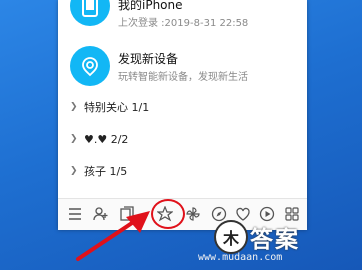 The height and width of the screenshot is (270, 362). What do you see at coordinates (165, 214) in the screenshot?
I see `qzone-star-icon` at bounding box center [165, 214].